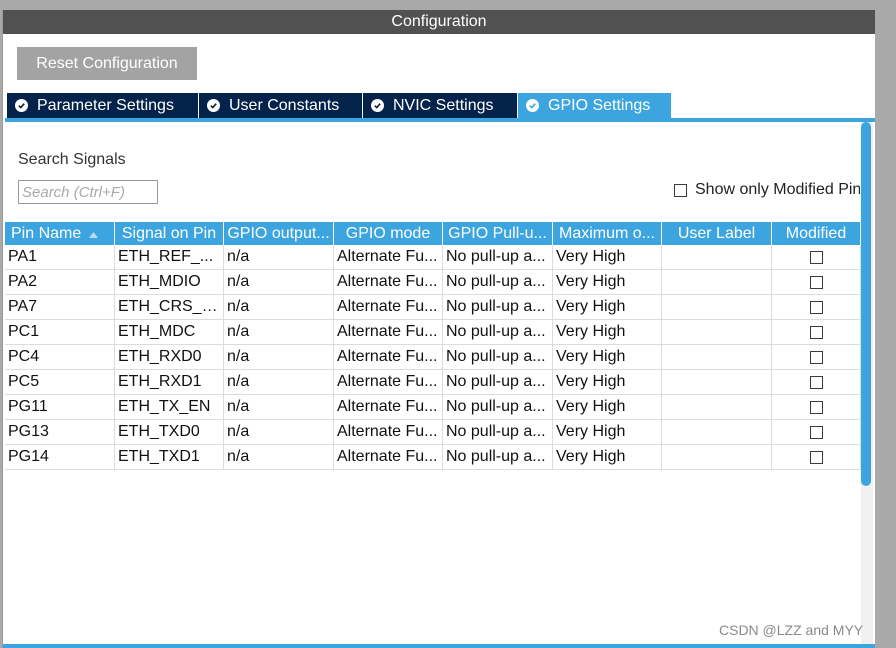  I want to click on column-header-pin-name: Pin Name, so click(60, 233).